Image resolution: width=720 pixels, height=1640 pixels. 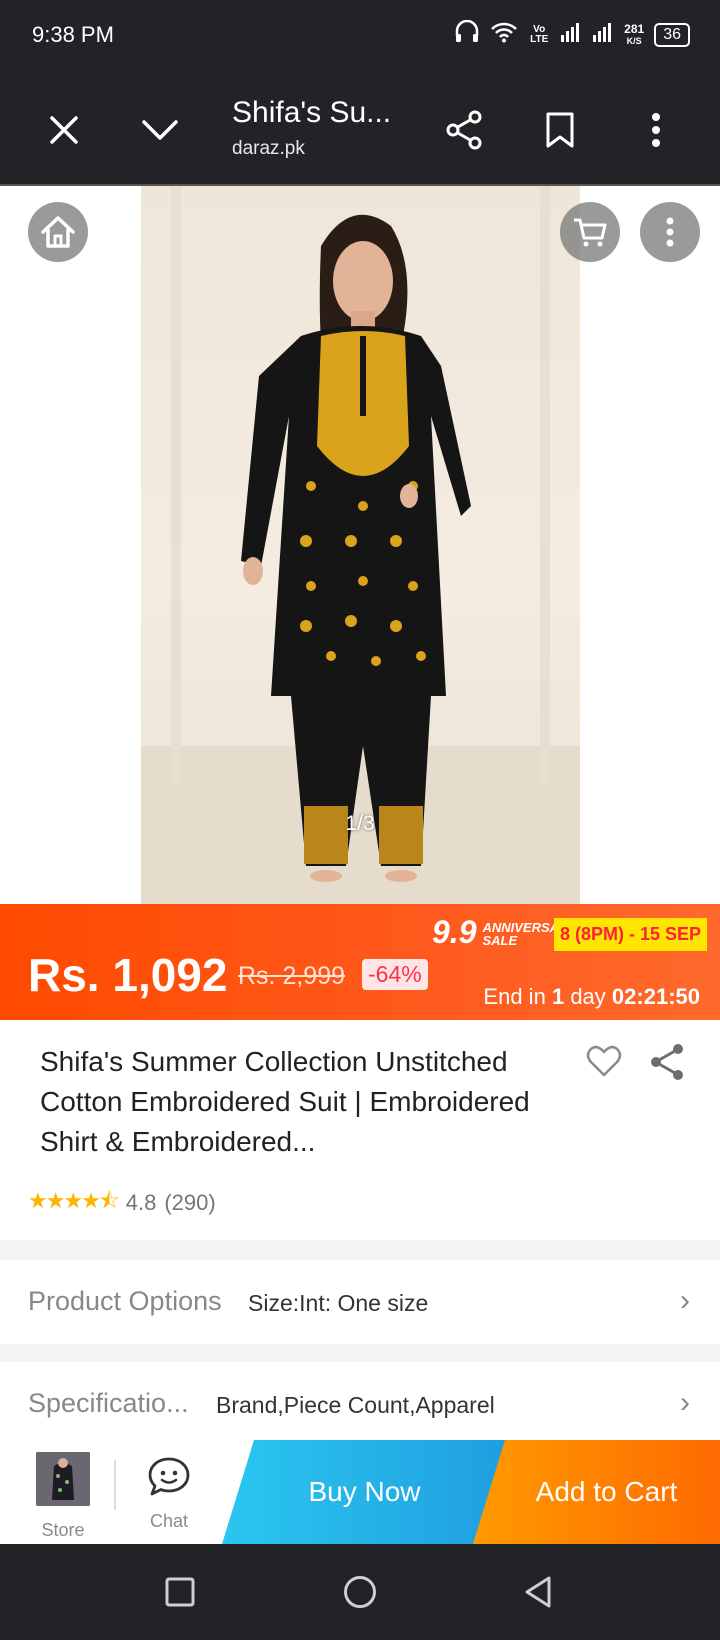 I want to click on product-options-row: Product Options Size:Int: One size ›, so click(x=360, y=1302).